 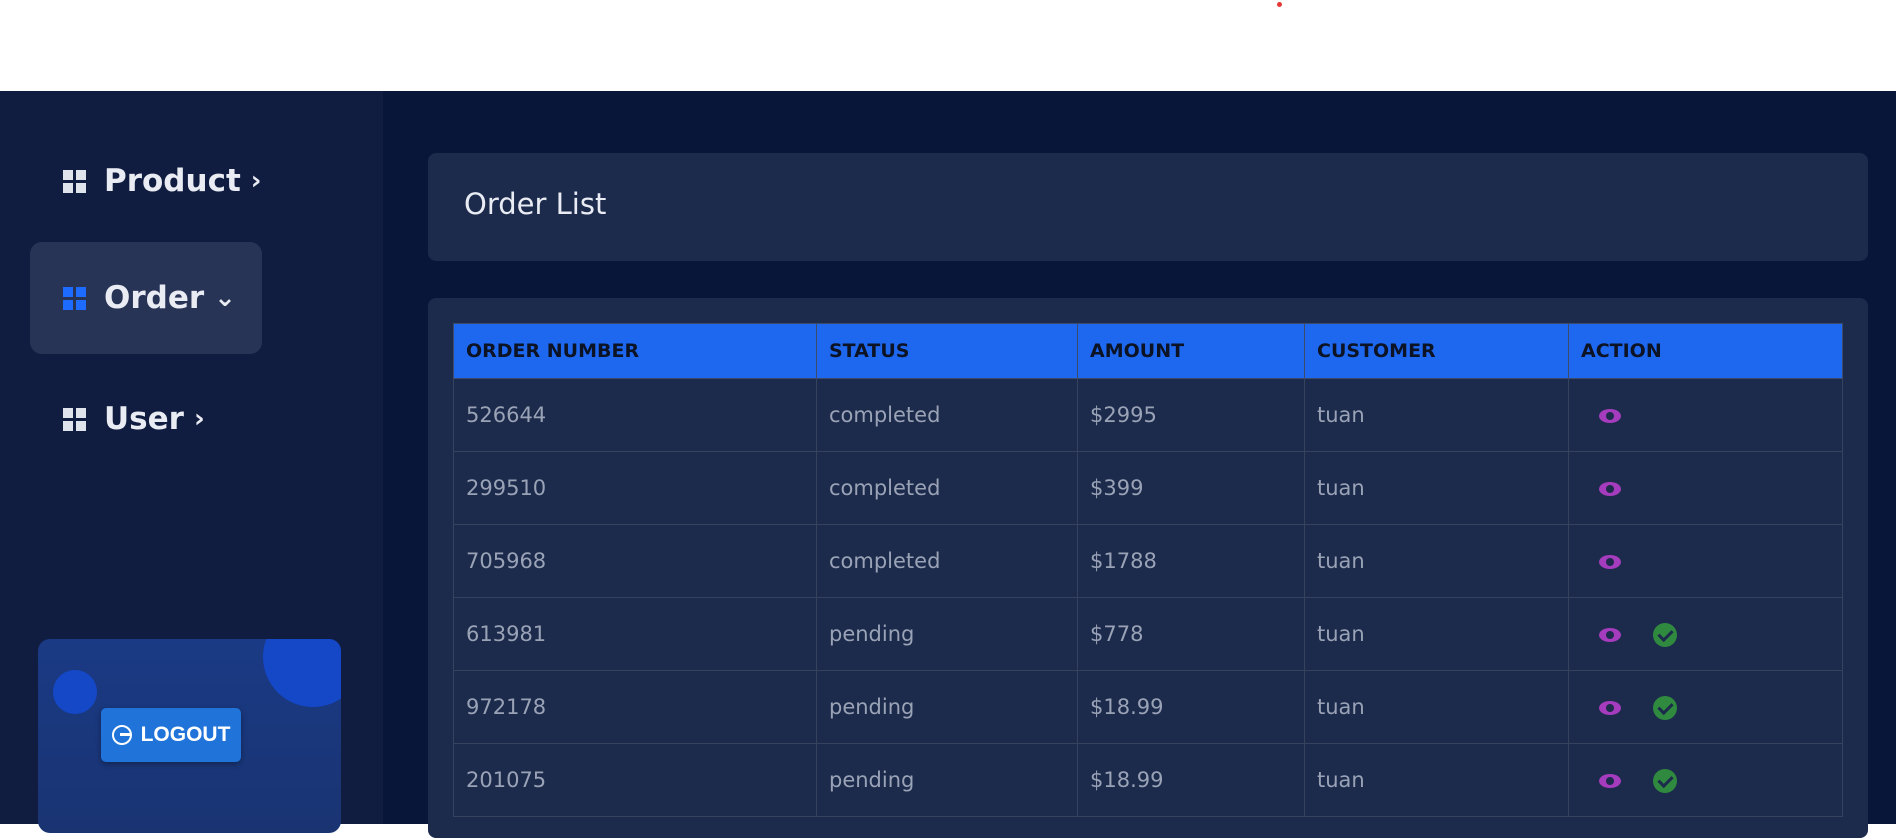 I want to click on table-row: 299510 completed $399 tuan, so click(x=1148, y=488).